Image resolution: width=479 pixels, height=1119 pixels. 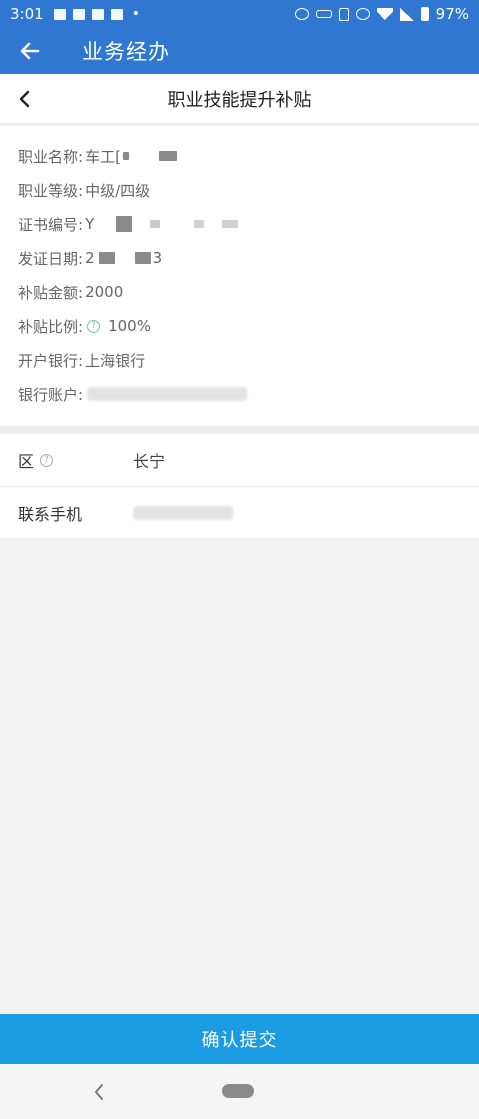 I want to click on alarm-icon, so click(x=301, y=14).